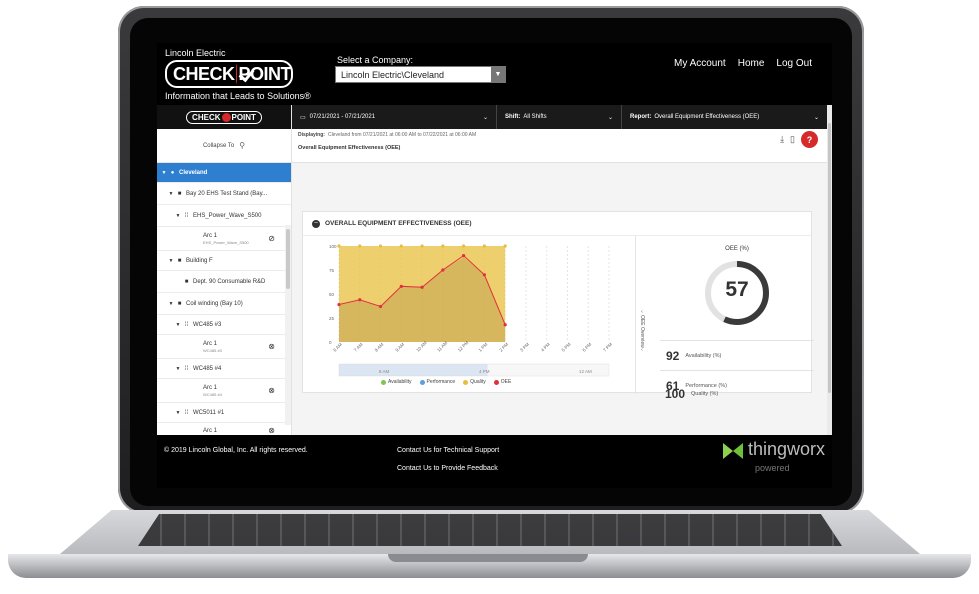 This screenshot has width=979, height=594. I want to click on sidebar-logo: CHECK POINT, so click(224, 117).